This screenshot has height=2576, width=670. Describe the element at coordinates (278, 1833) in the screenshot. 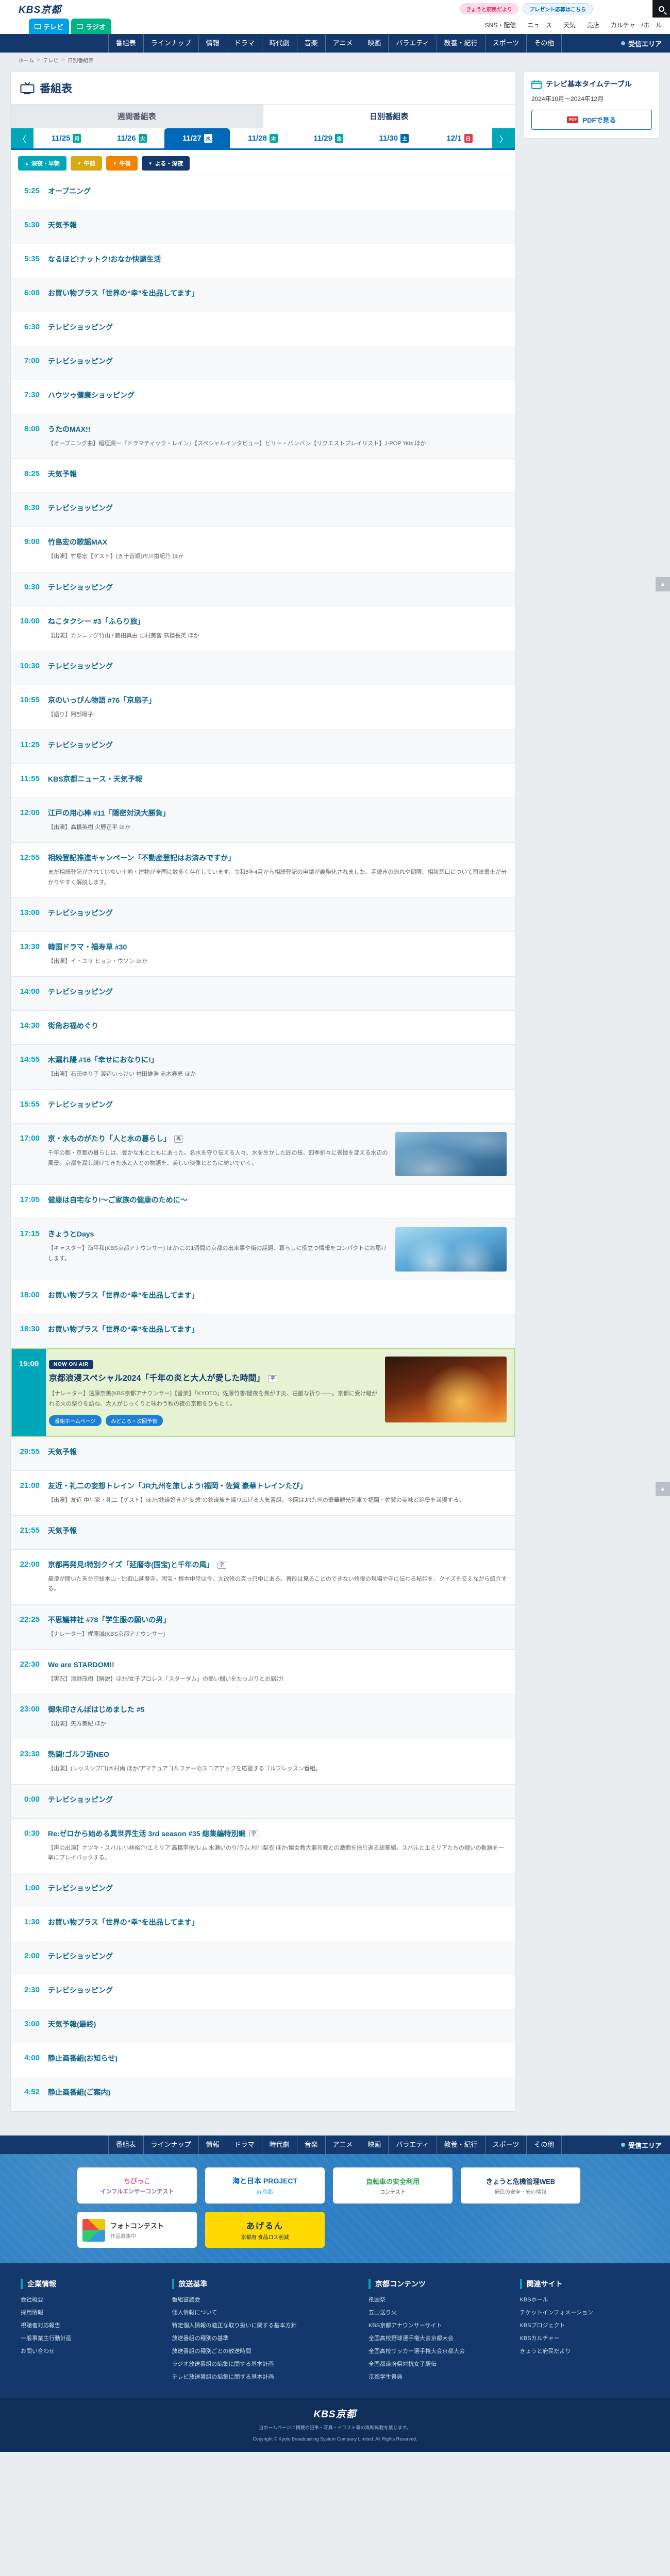

I see `program-title: Re:ゼロから始める異世界生活 3rd season #35 総集編特別編字` at that location.